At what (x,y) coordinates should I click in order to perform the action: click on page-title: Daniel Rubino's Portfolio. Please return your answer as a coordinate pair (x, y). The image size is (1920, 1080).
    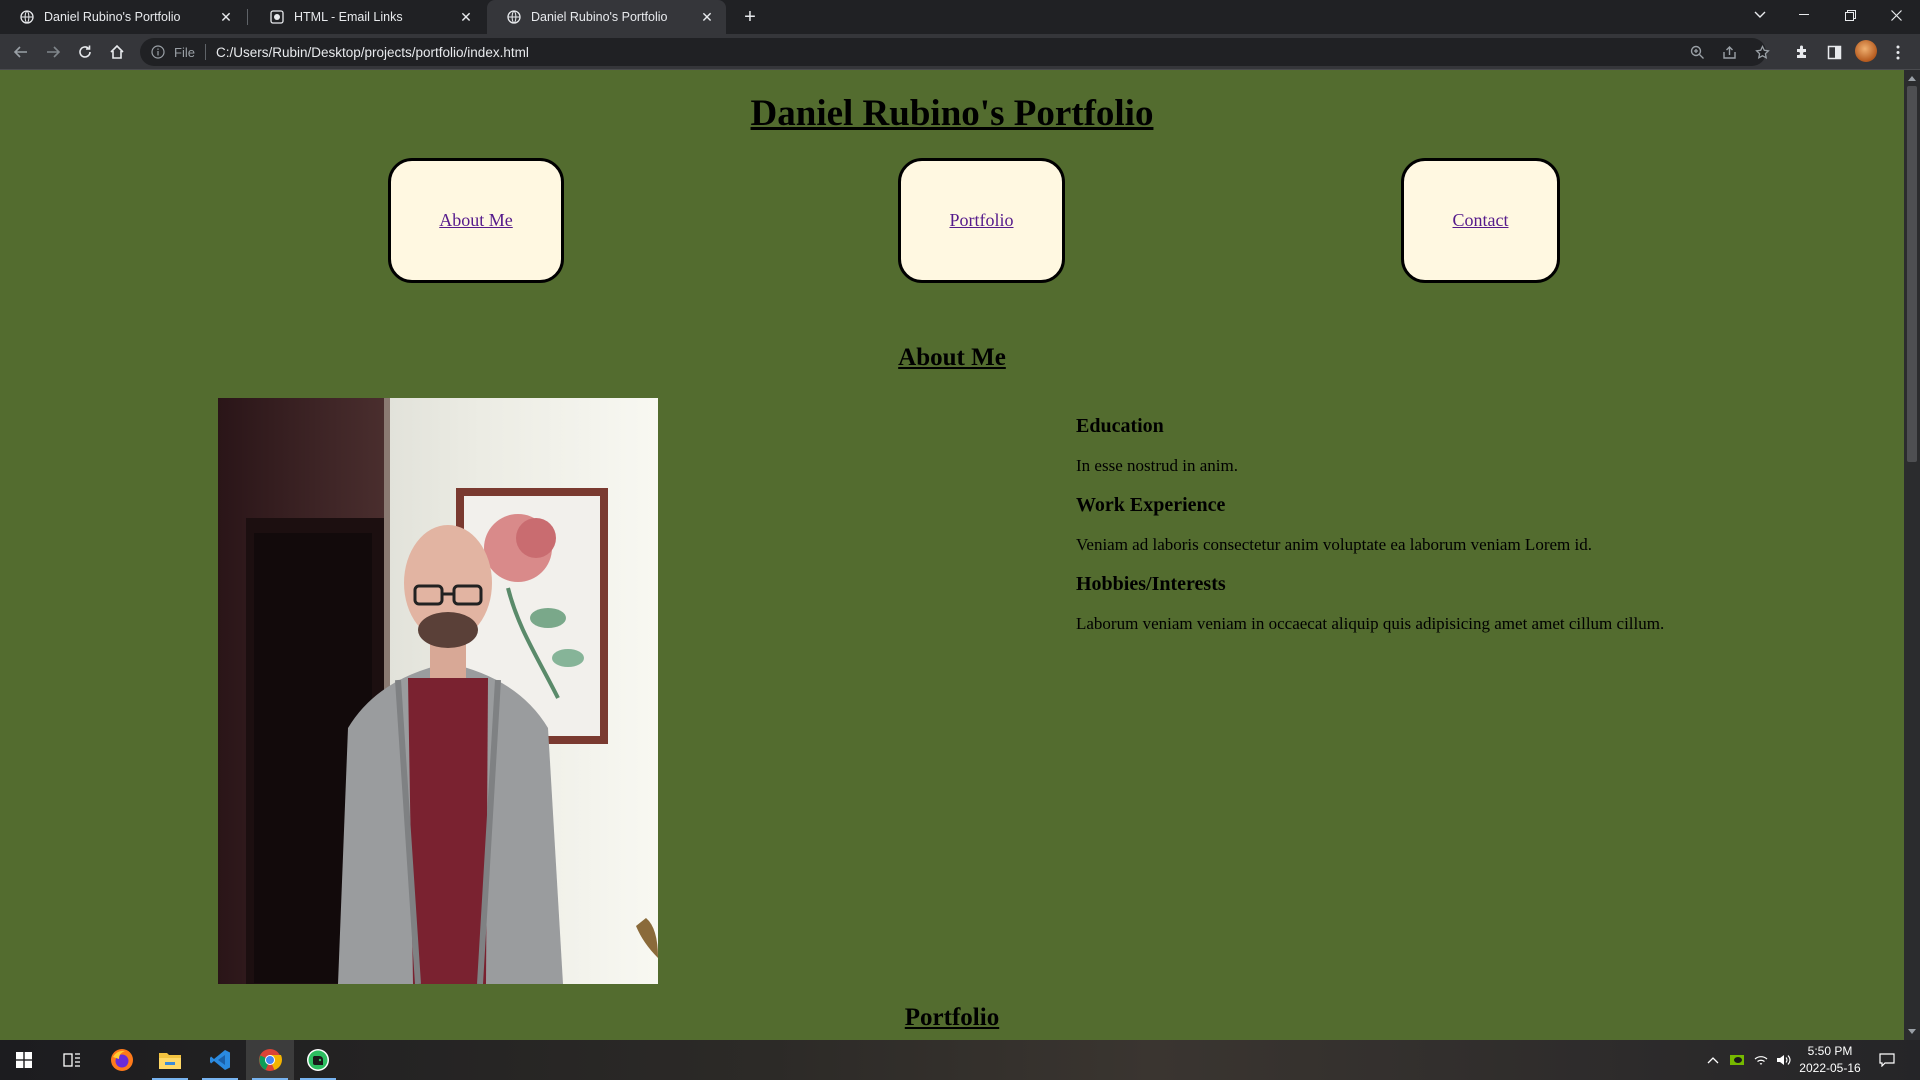
    Looking at the image, I should click on (952, 113).